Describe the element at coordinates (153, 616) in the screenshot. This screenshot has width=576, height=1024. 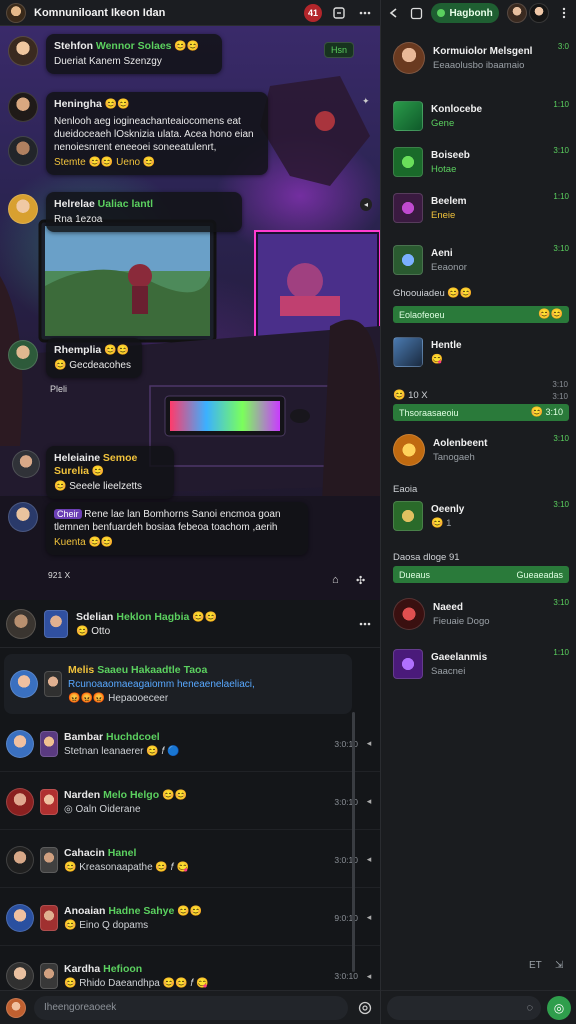
I see `sender-tag: Heklon Hagbia` at that location.